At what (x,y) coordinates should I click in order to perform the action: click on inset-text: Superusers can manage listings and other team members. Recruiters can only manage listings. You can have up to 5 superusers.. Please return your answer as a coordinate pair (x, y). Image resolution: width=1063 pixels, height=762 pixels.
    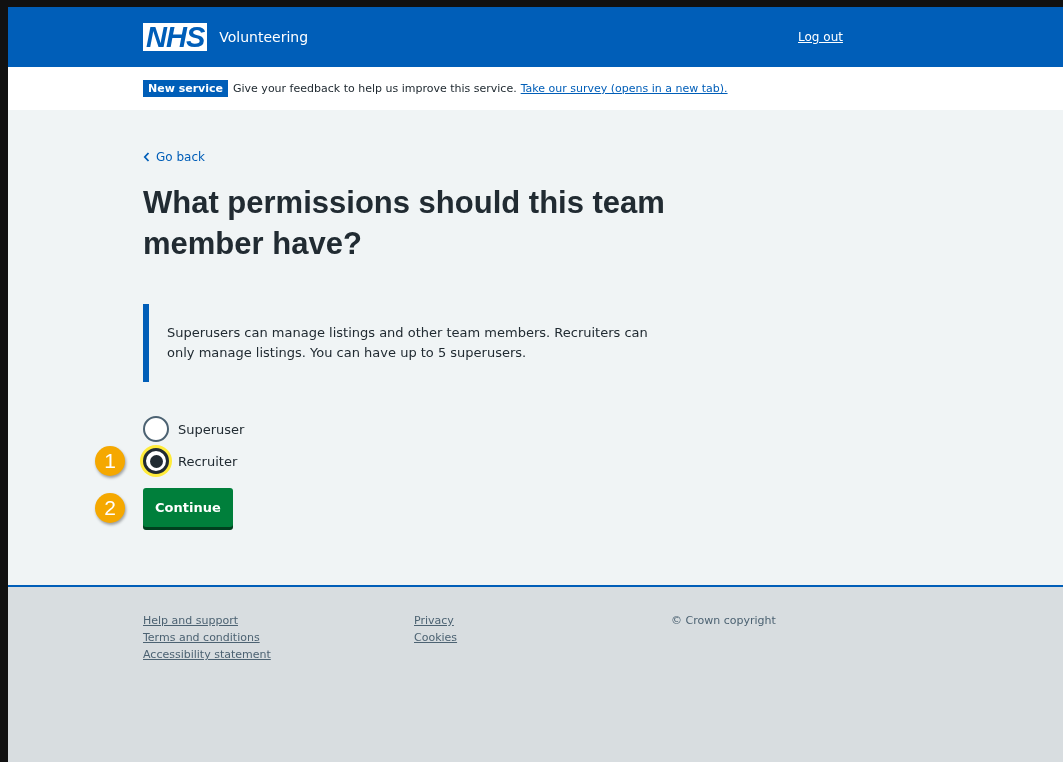
    Looking at the image, I should click on (408, 343).